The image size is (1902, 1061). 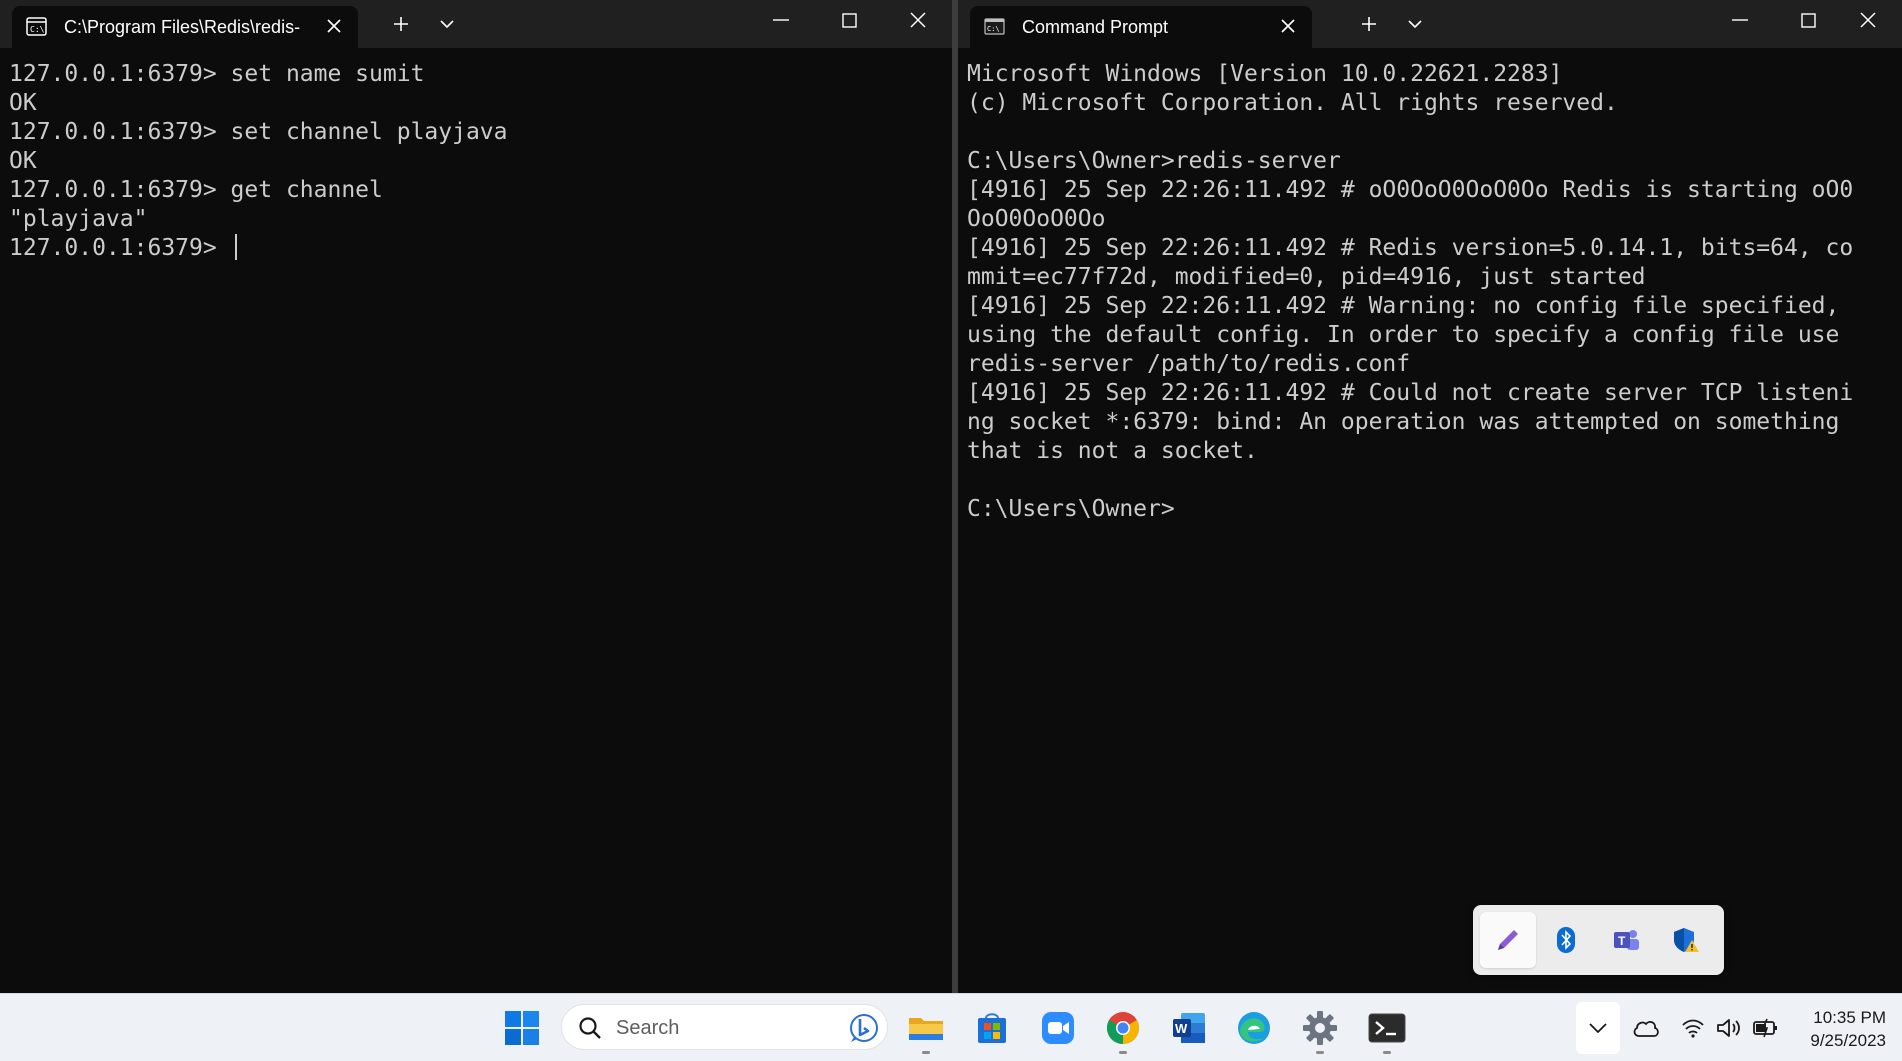 I want to click on show-hidden-icons-chevron-icon, so click(x=1598, y=1028).